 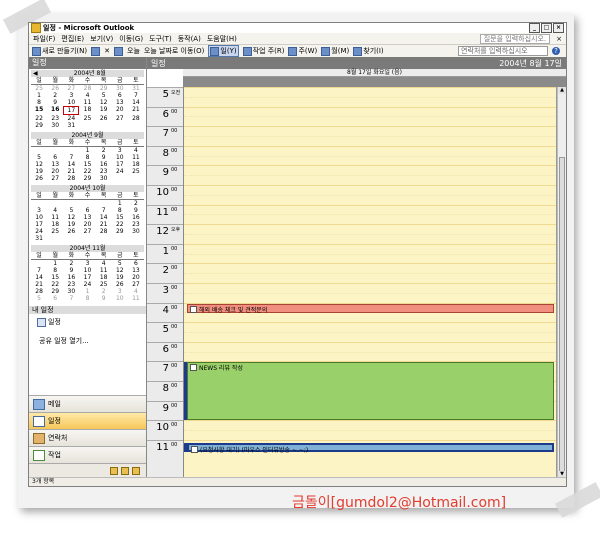 What do you see at coordinates (44, 39) in the screenshot?
I see `menu-file: 파일(F)` at bounding box center [44, 39].